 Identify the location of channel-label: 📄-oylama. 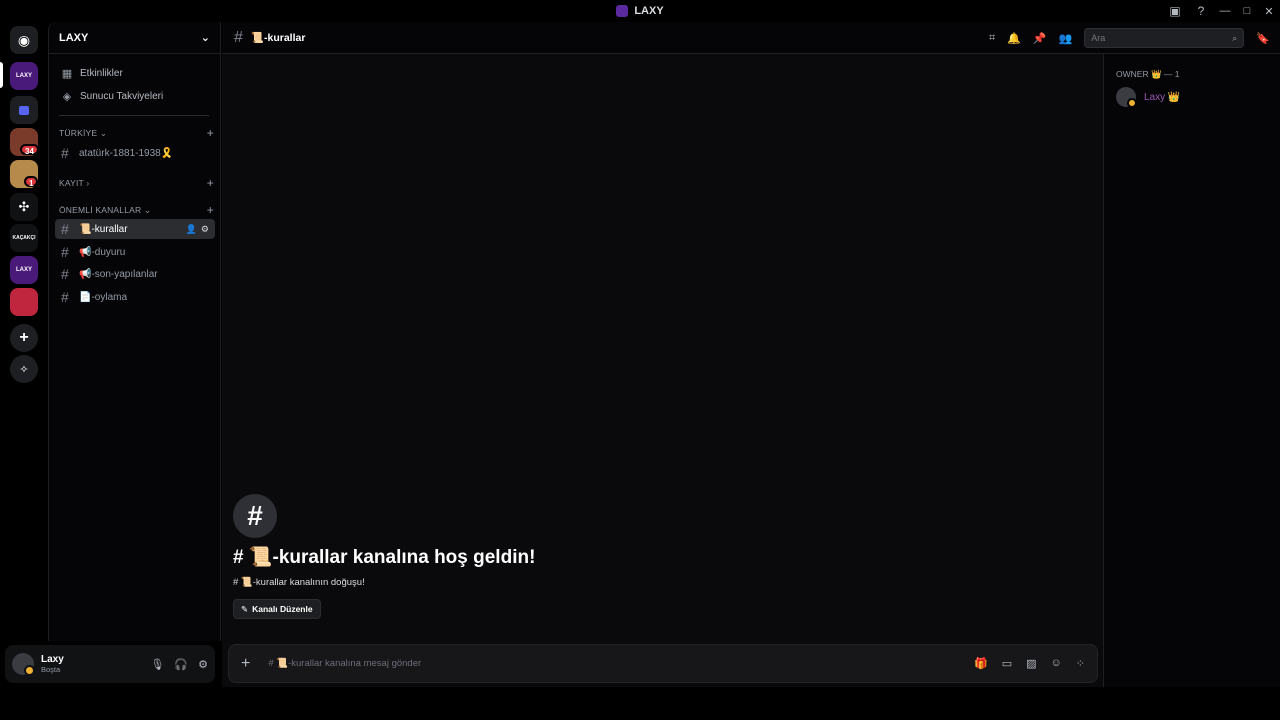
(103, 297).